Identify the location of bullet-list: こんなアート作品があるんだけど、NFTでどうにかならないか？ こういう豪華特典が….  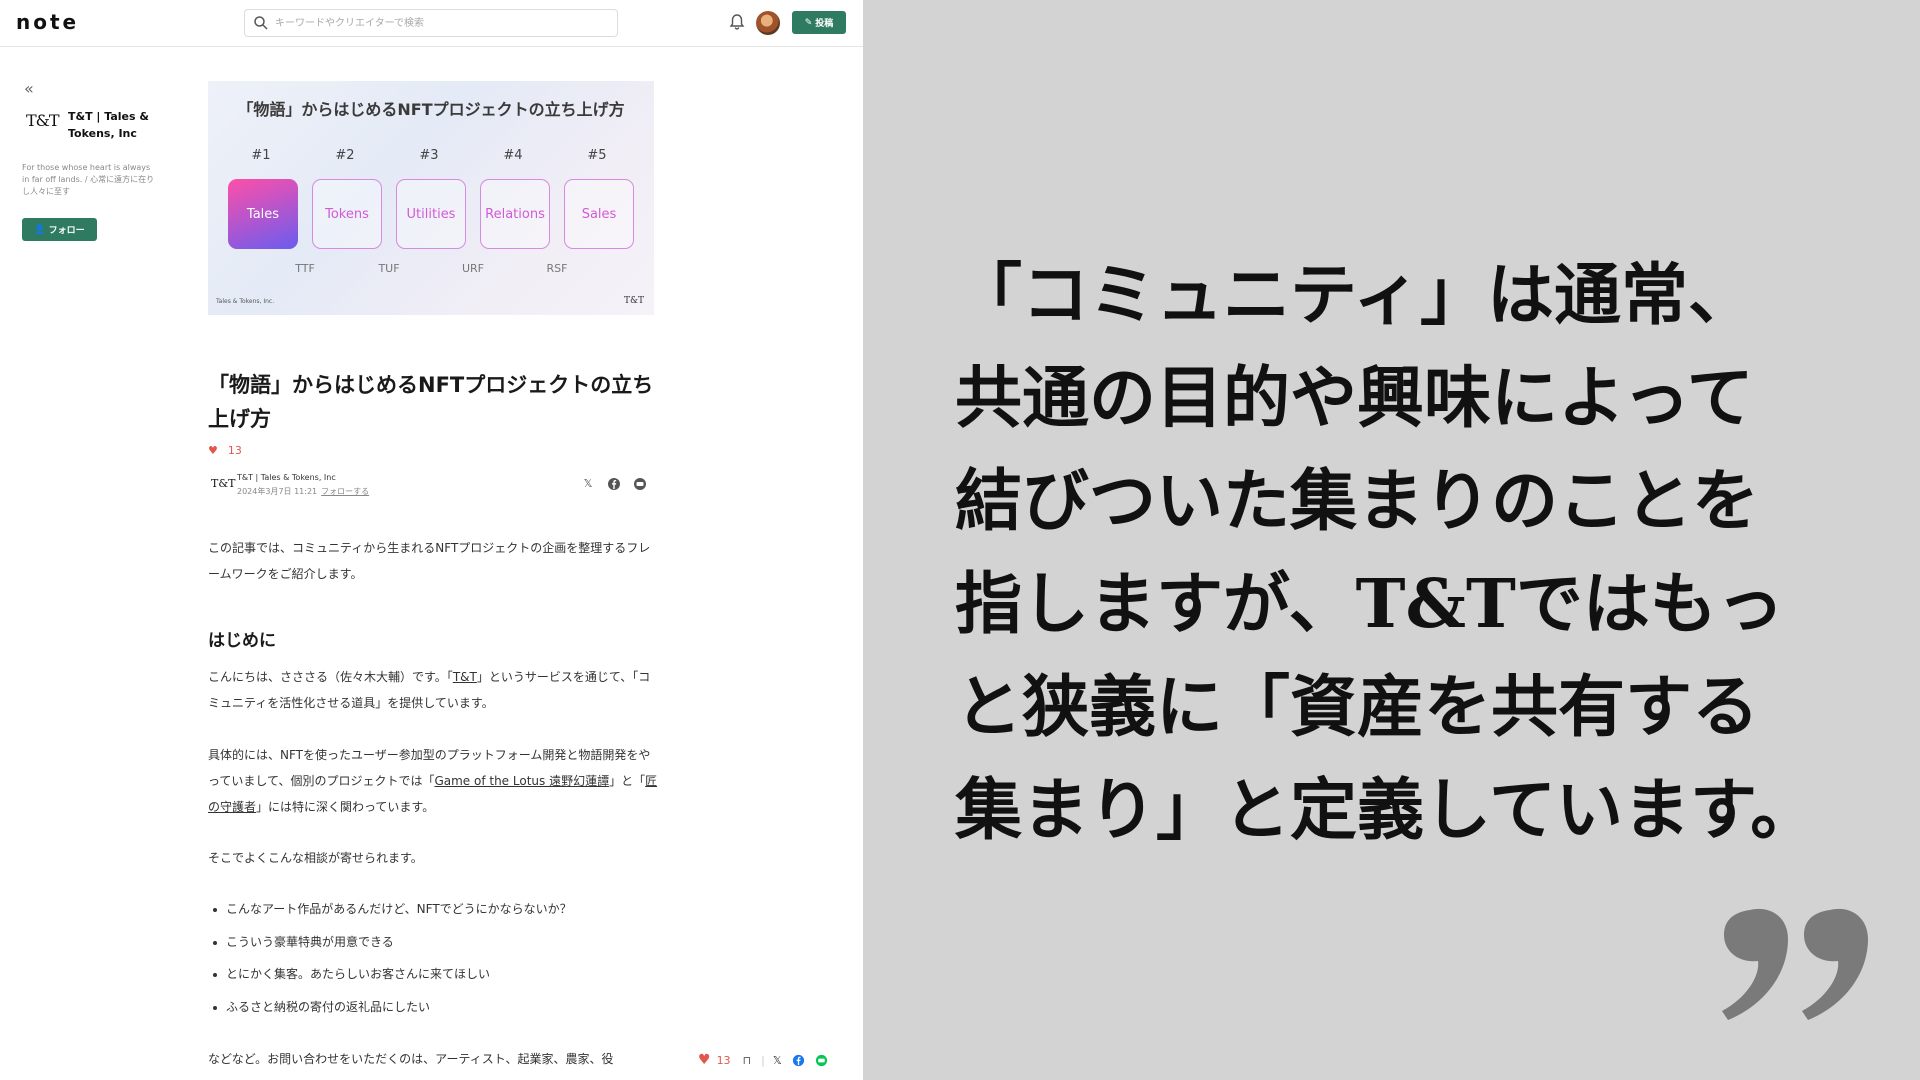
(434, 963).